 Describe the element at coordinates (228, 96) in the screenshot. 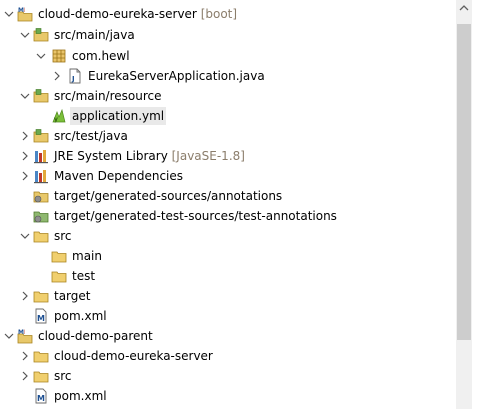

I see `tree-item-src-main-resource: src/main/resource` at that location.